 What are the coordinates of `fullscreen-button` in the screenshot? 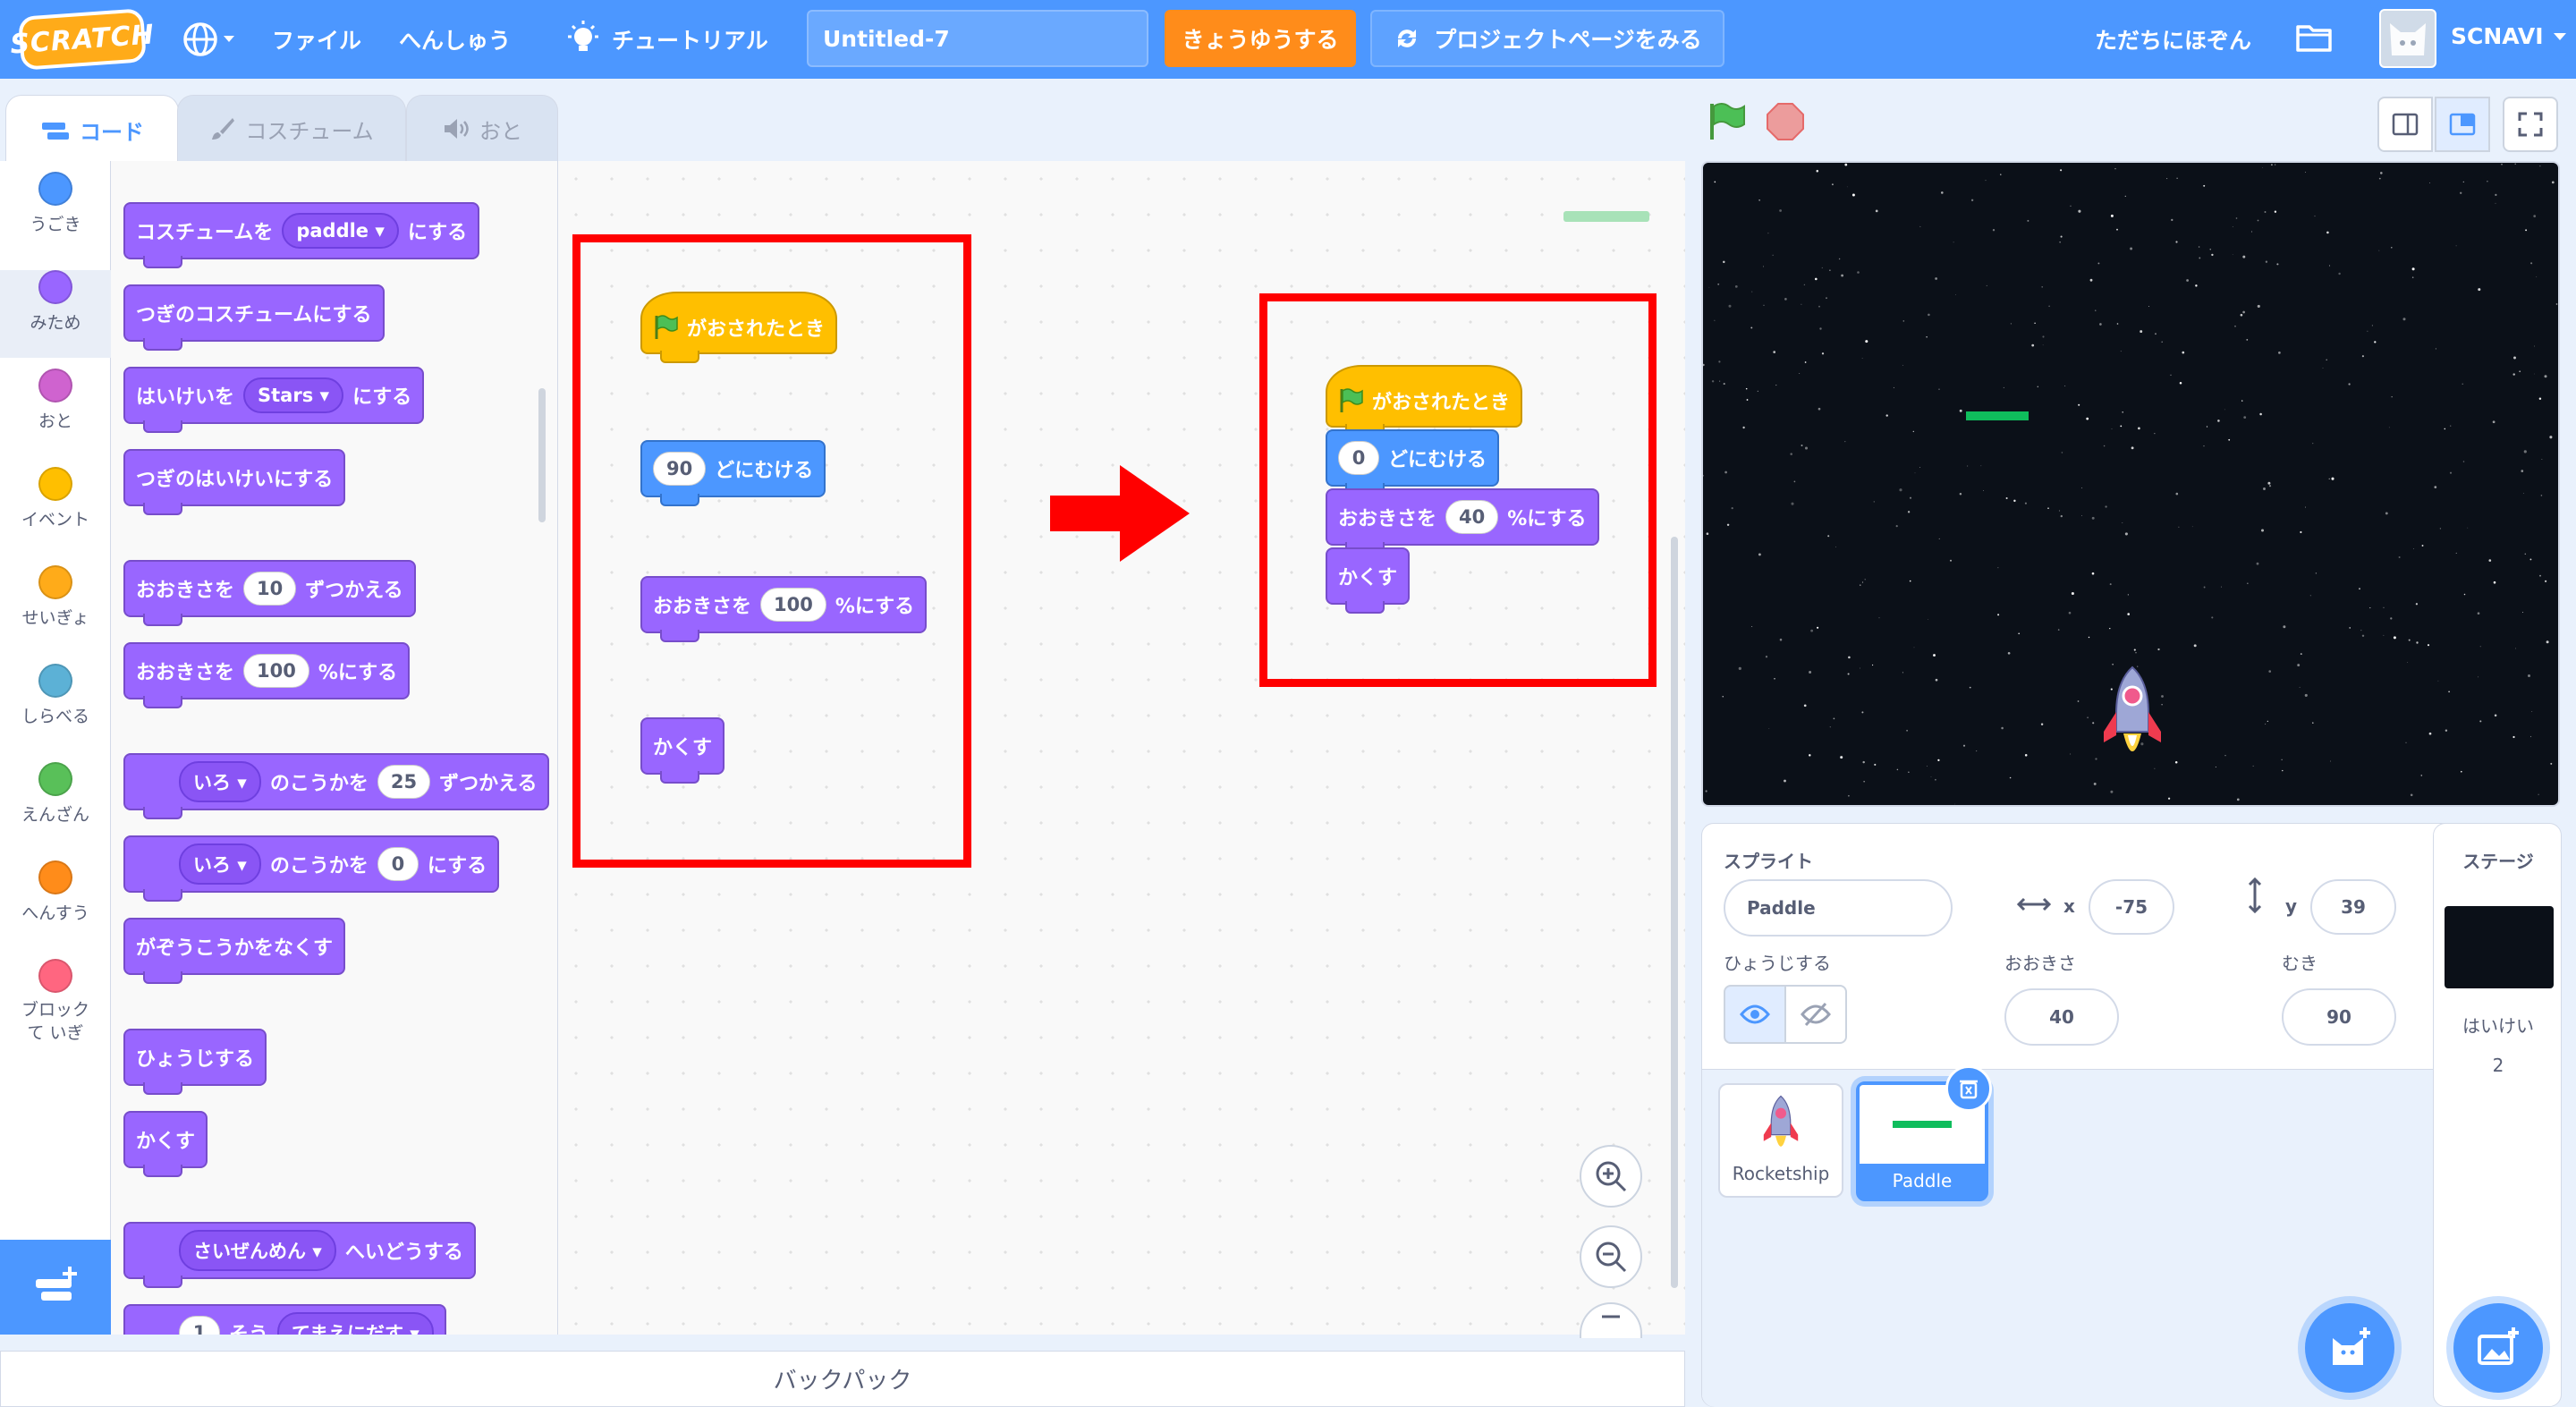 It's located at (2530, 124).